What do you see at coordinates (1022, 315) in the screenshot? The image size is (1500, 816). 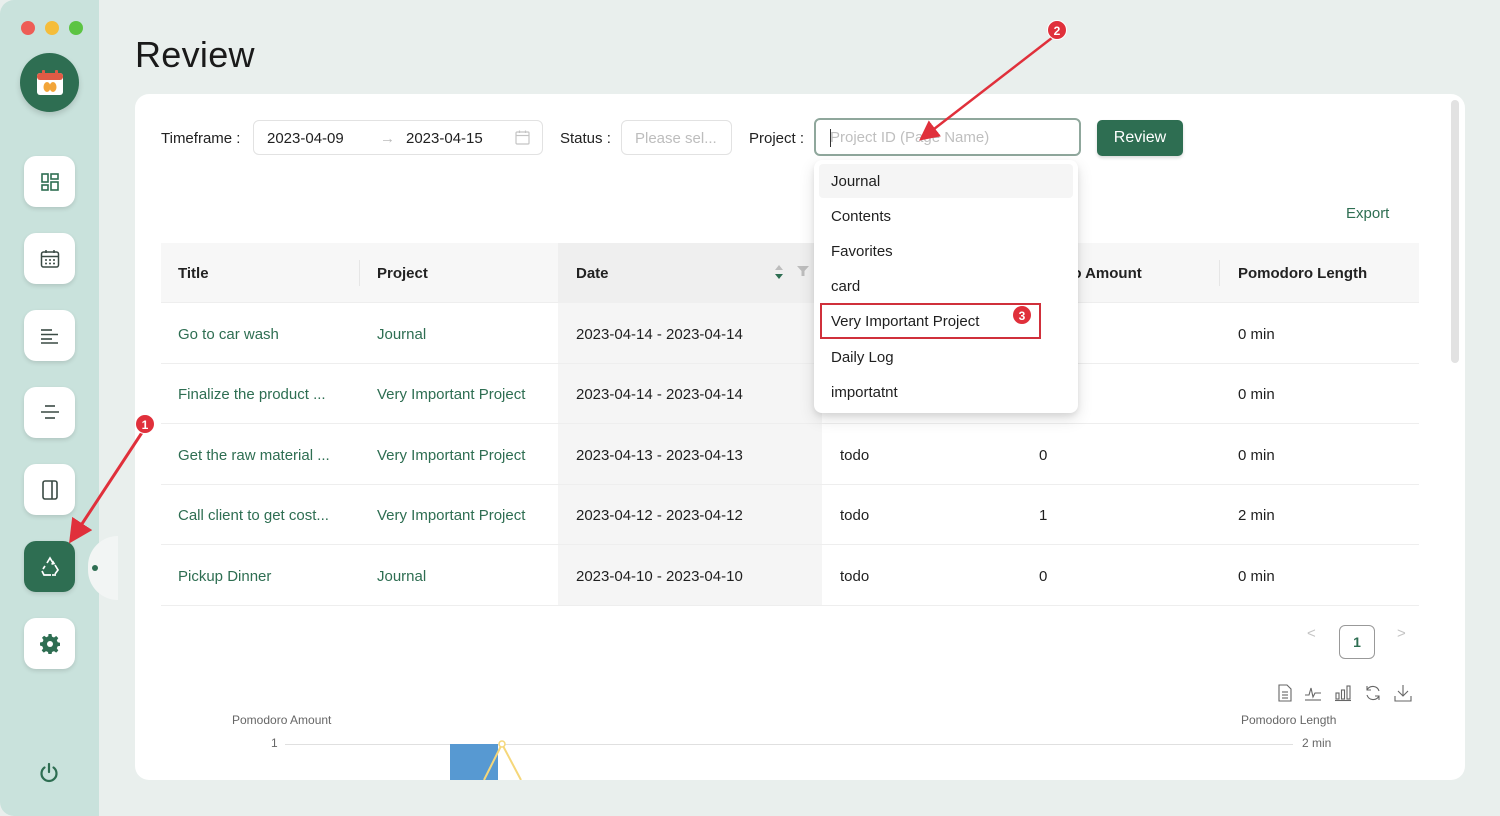 I see `annotation-badge-3: 3` at bounding box center [1022, 315].